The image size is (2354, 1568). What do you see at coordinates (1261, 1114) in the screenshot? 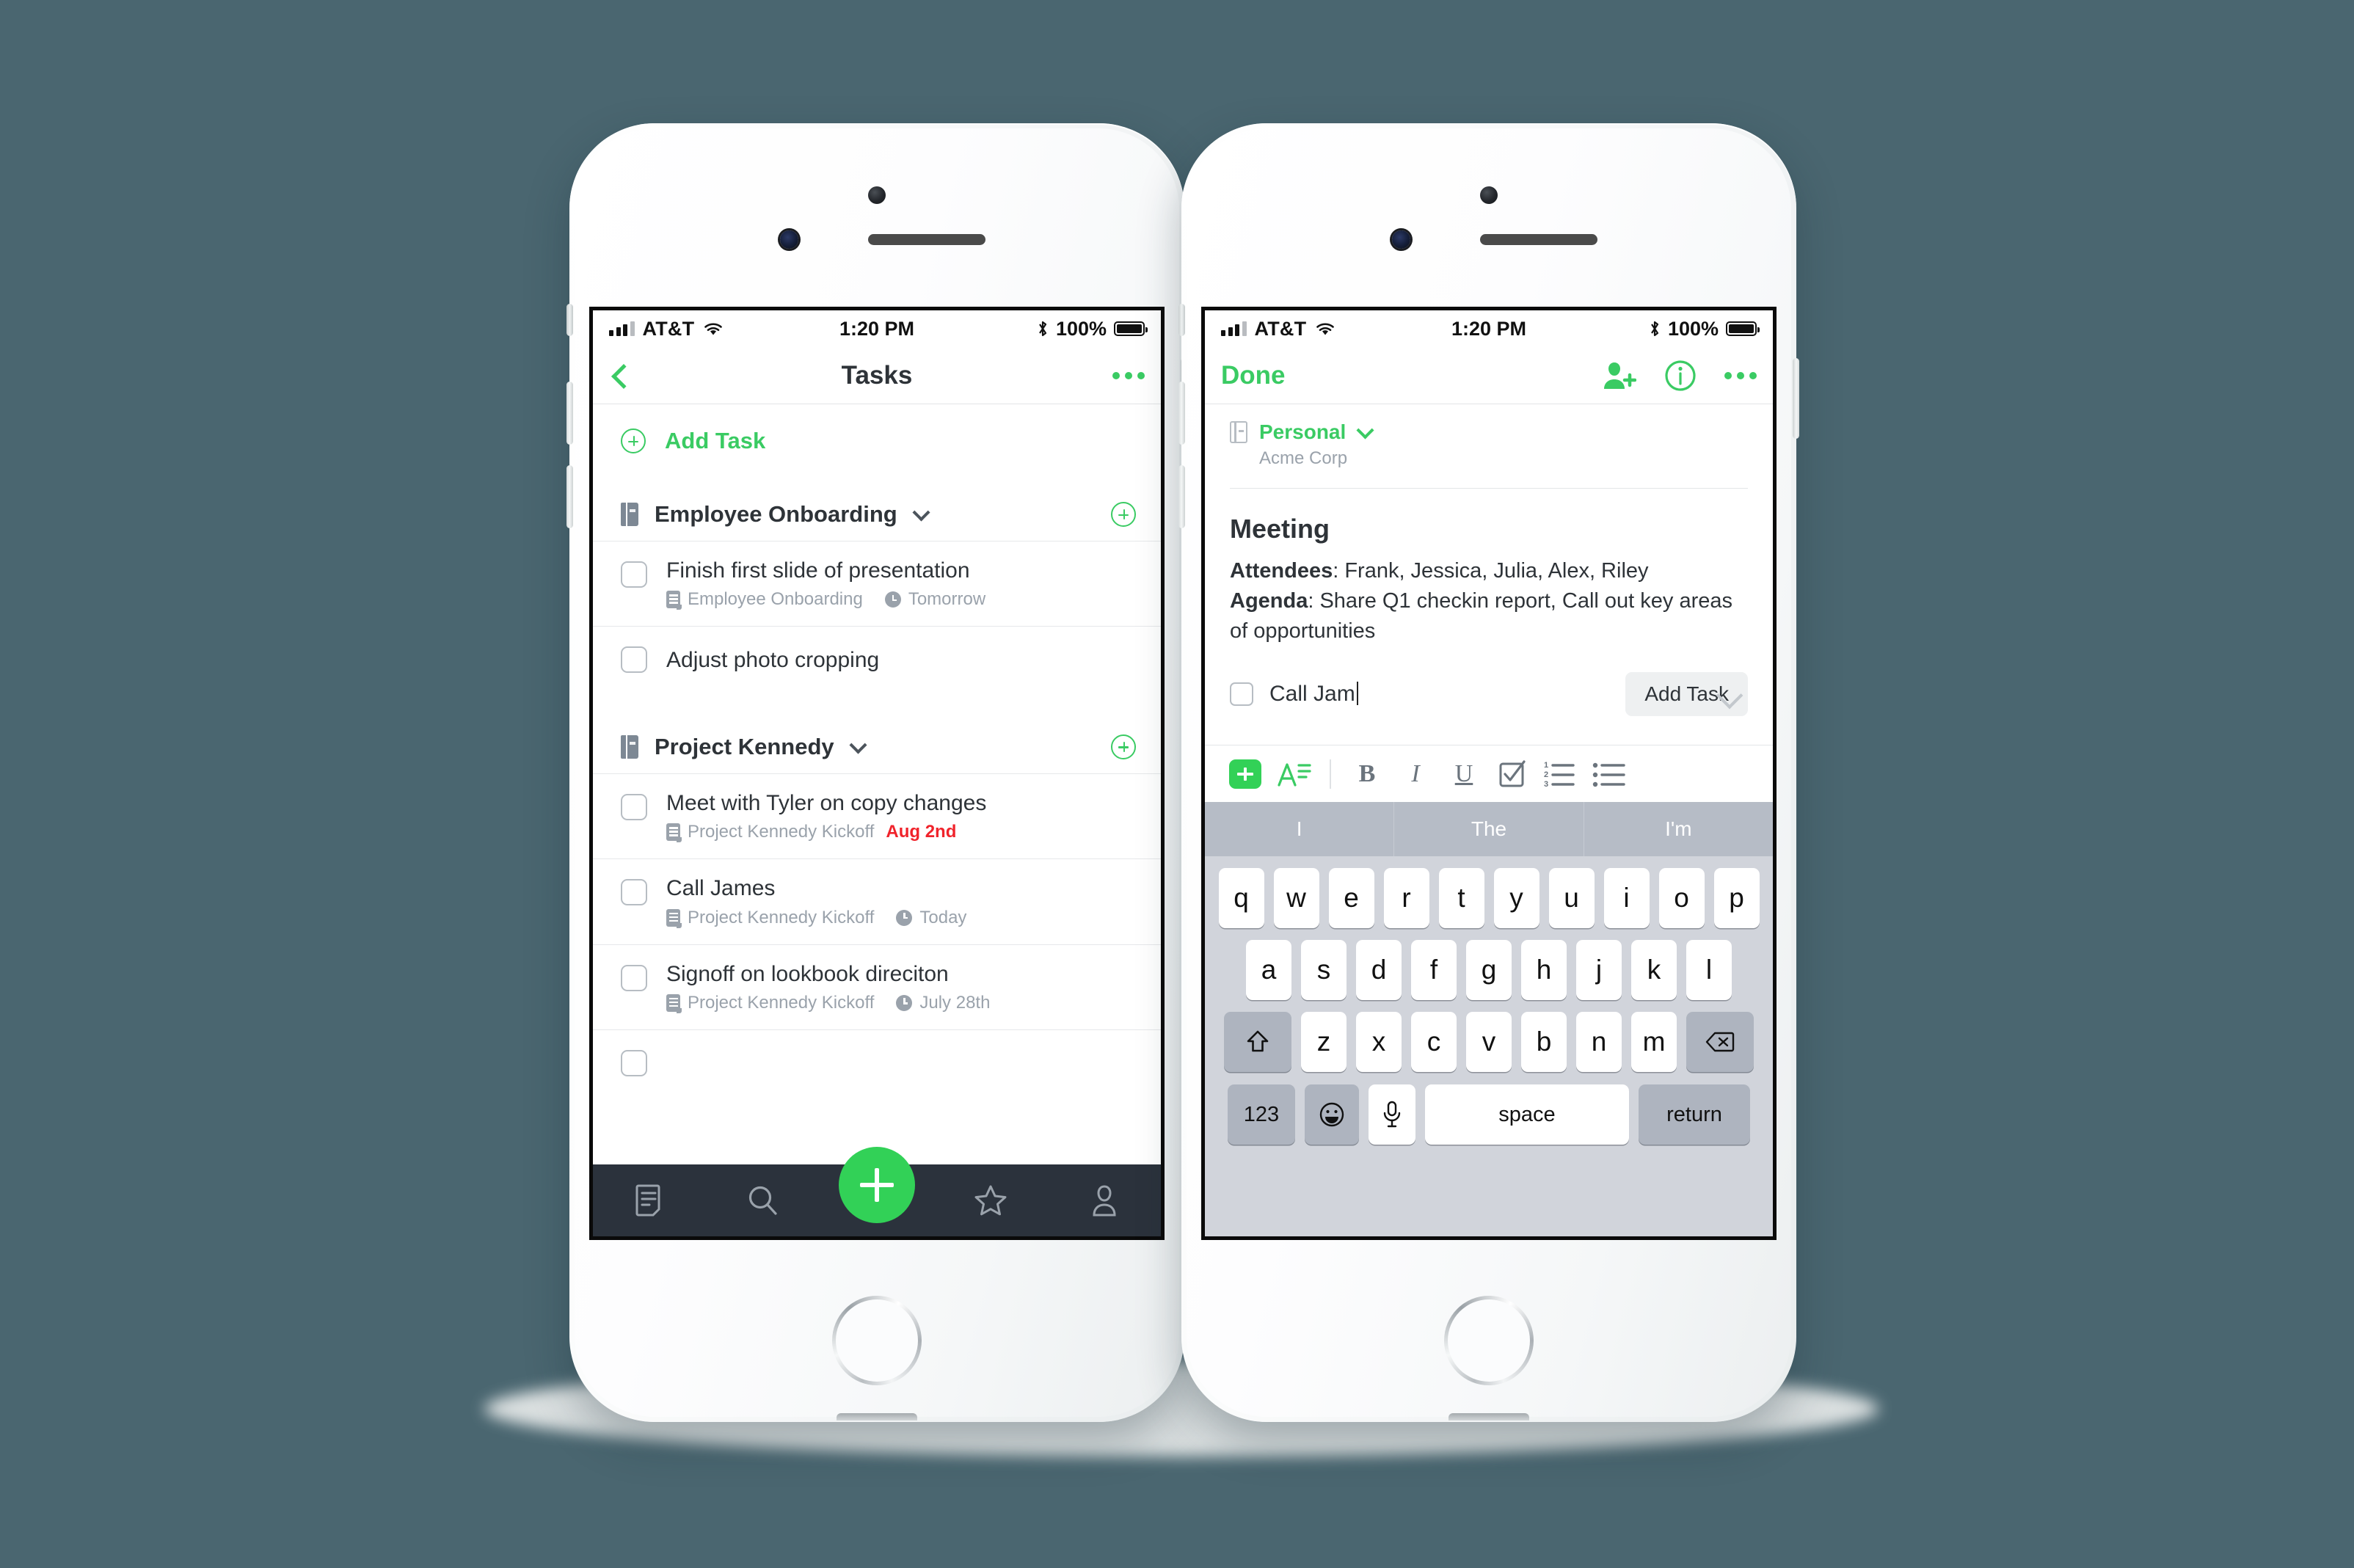
I see `numbers-key: 123` at bounding box center [1261, 1114].